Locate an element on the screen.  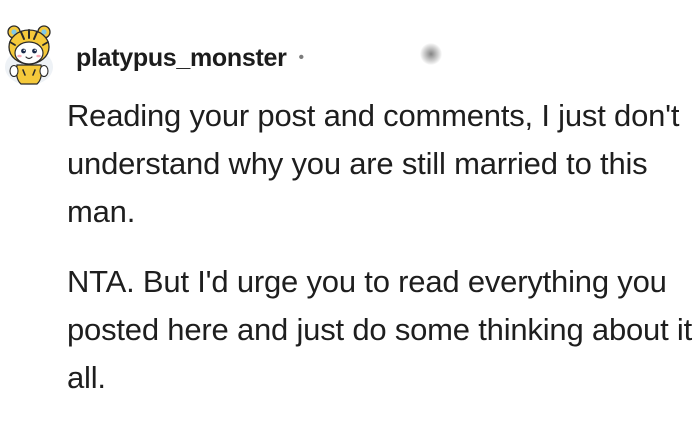
comment-header: platypus_monster • is located at coordinates (190, 58).